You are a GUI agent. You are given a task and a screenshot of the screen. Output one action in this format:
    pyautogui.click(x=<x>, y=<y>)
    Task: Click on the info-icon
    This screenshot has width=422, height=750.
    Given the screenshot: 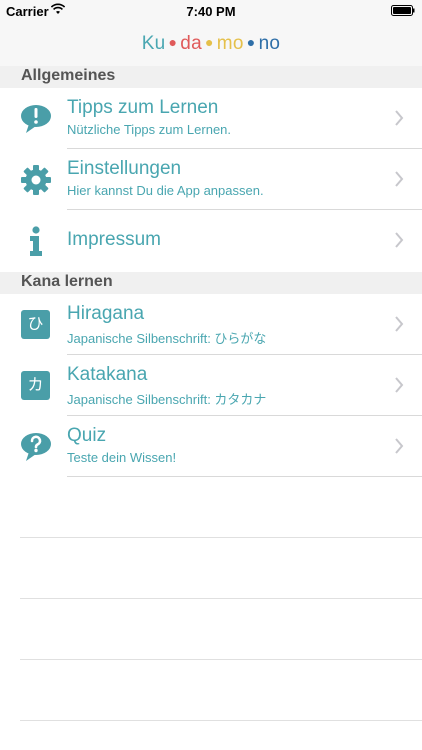 What is the action you would take?
    pyautogui.click(x=36, y=241)
    